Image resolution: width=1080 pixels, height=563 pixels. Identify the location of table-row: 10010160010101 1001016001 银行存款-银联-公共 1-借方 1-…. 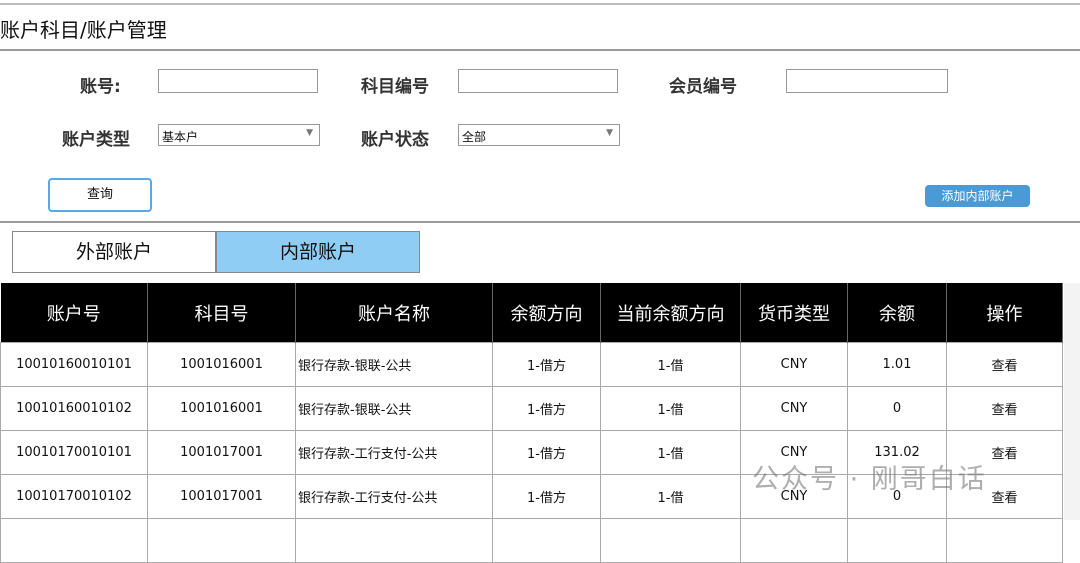
(531, 364).